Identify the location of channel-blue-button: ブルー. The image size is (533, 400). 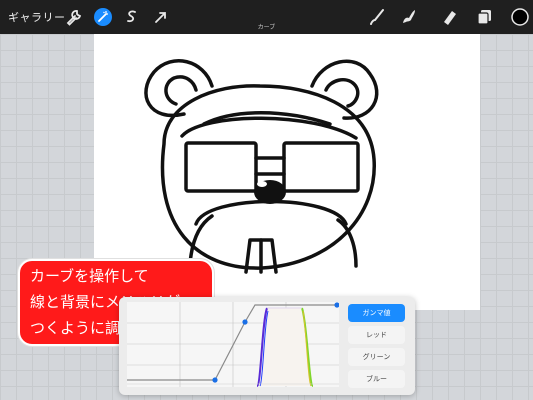
(376, 379).